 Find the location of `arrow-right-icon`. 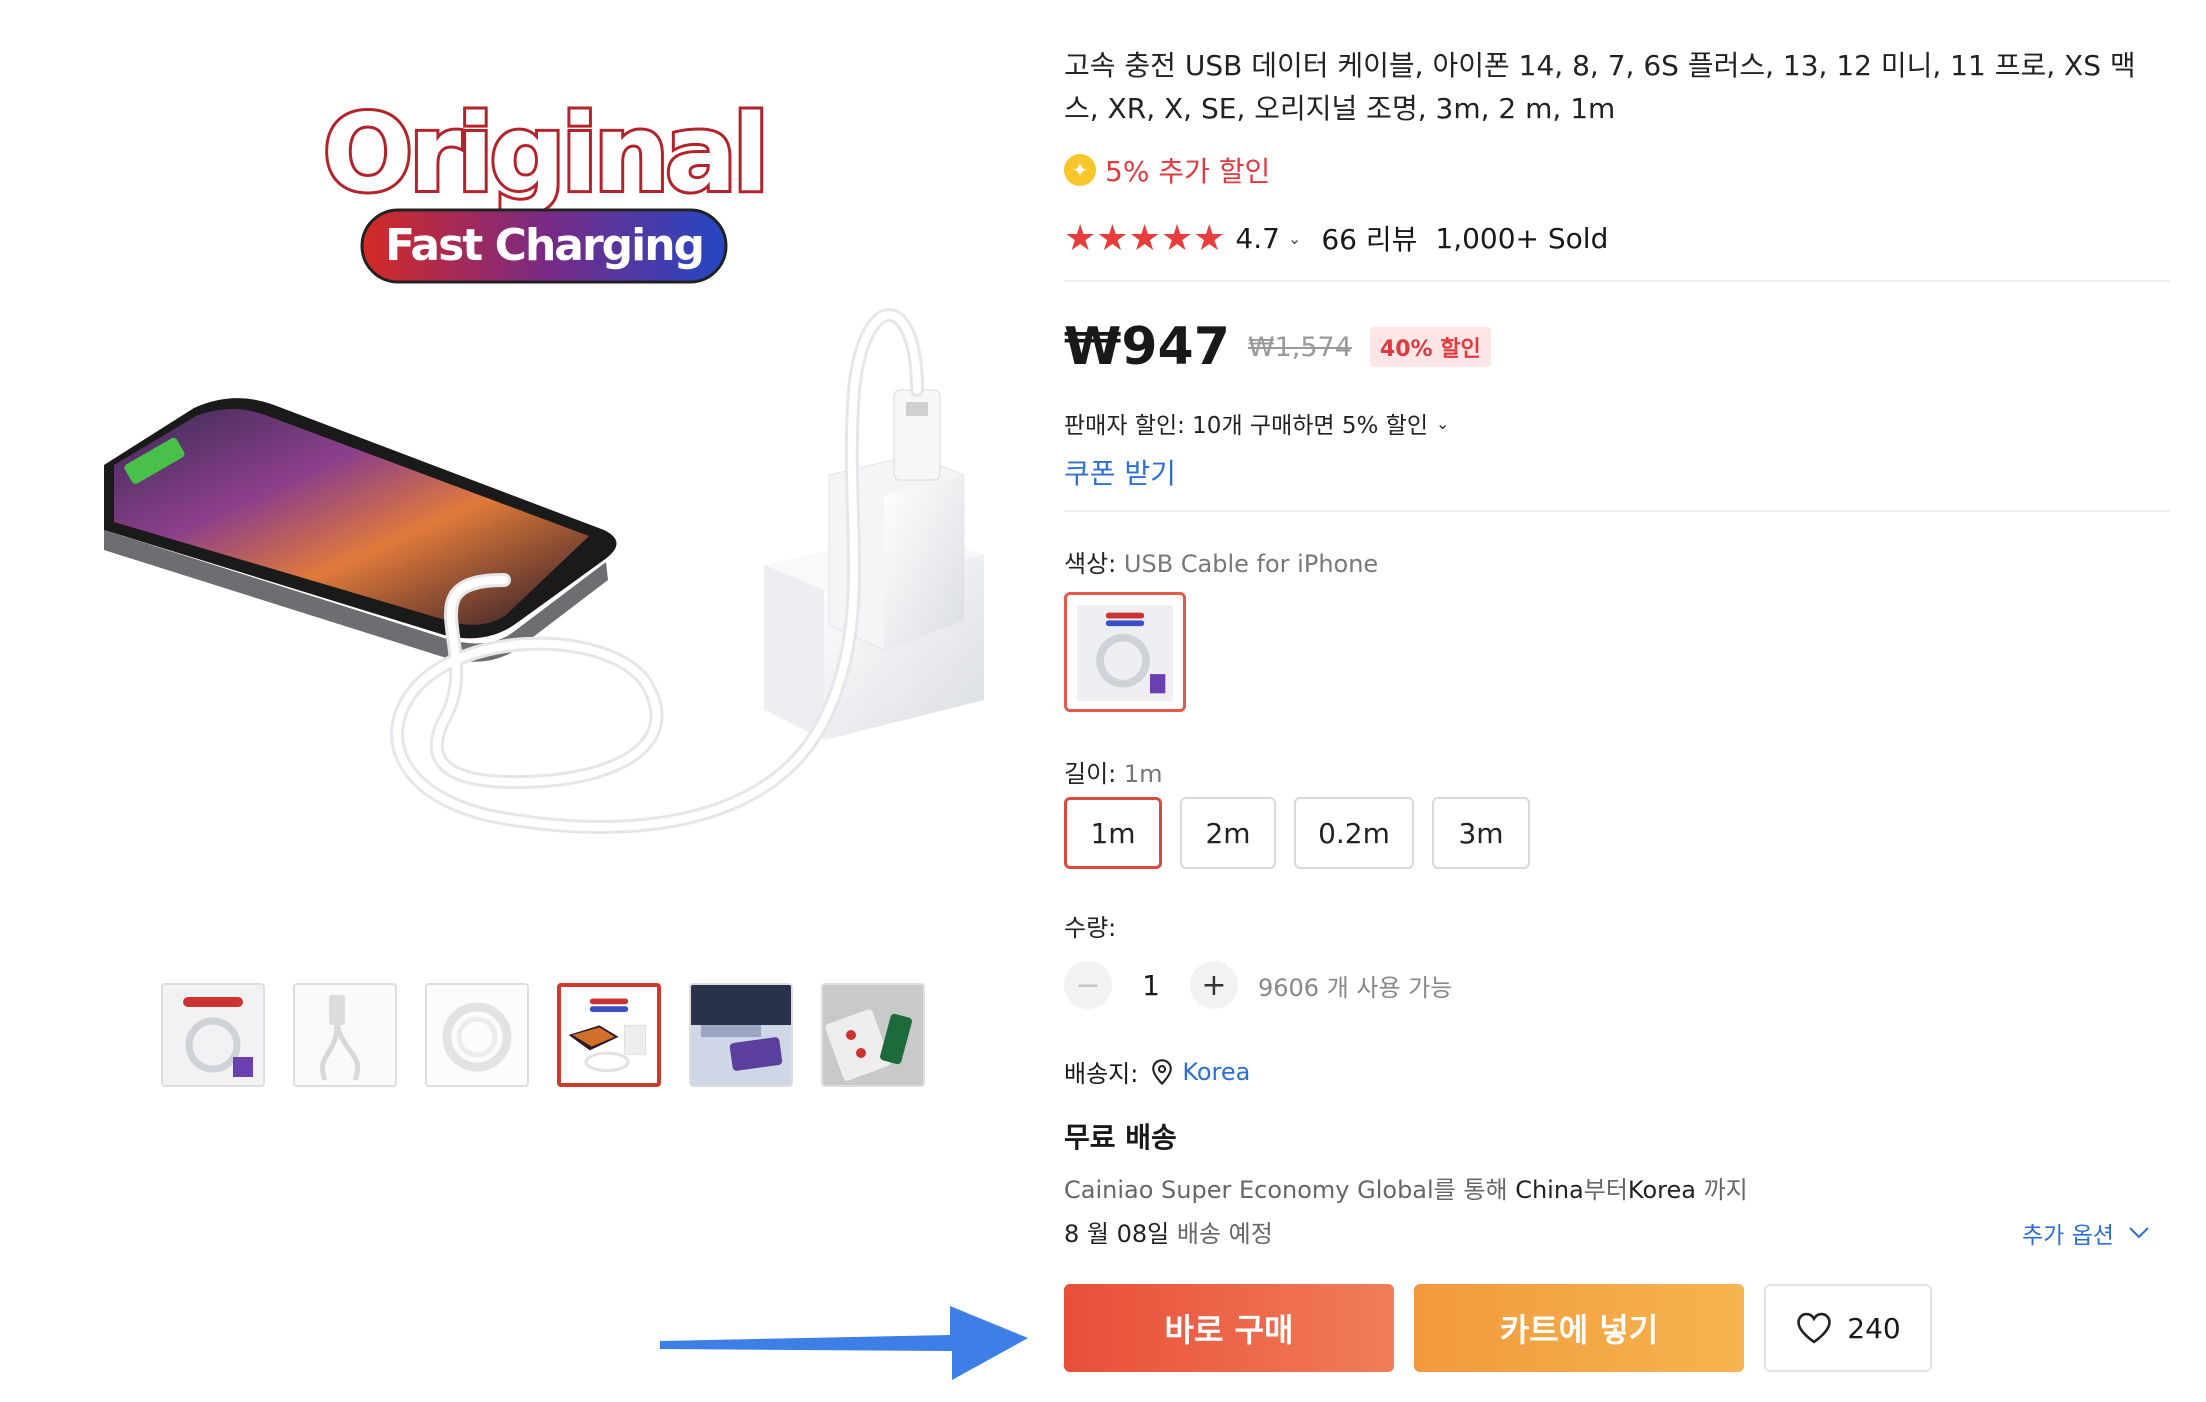

arrow-right-icon is located at coordinates (844, 1343).